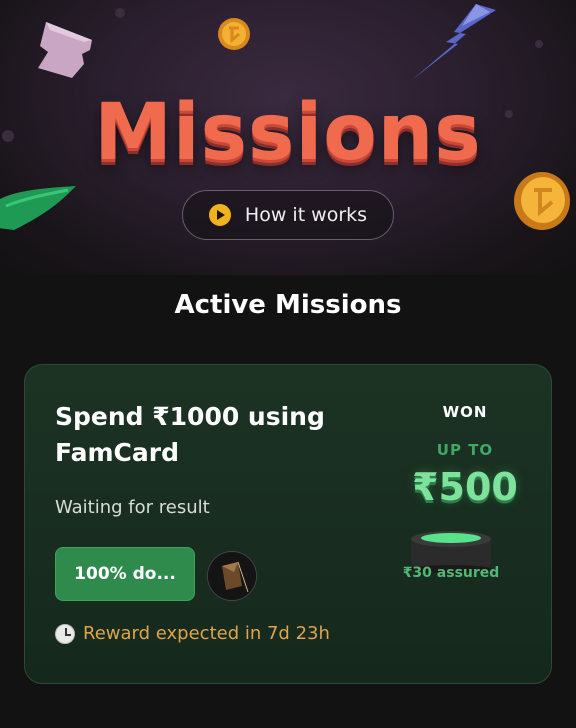 The width and height of the screenshot is (576, 728). What do you see at coordinates (219, 215) in the screenshot?
I see `play-icon` at bounding box center [219, 215].